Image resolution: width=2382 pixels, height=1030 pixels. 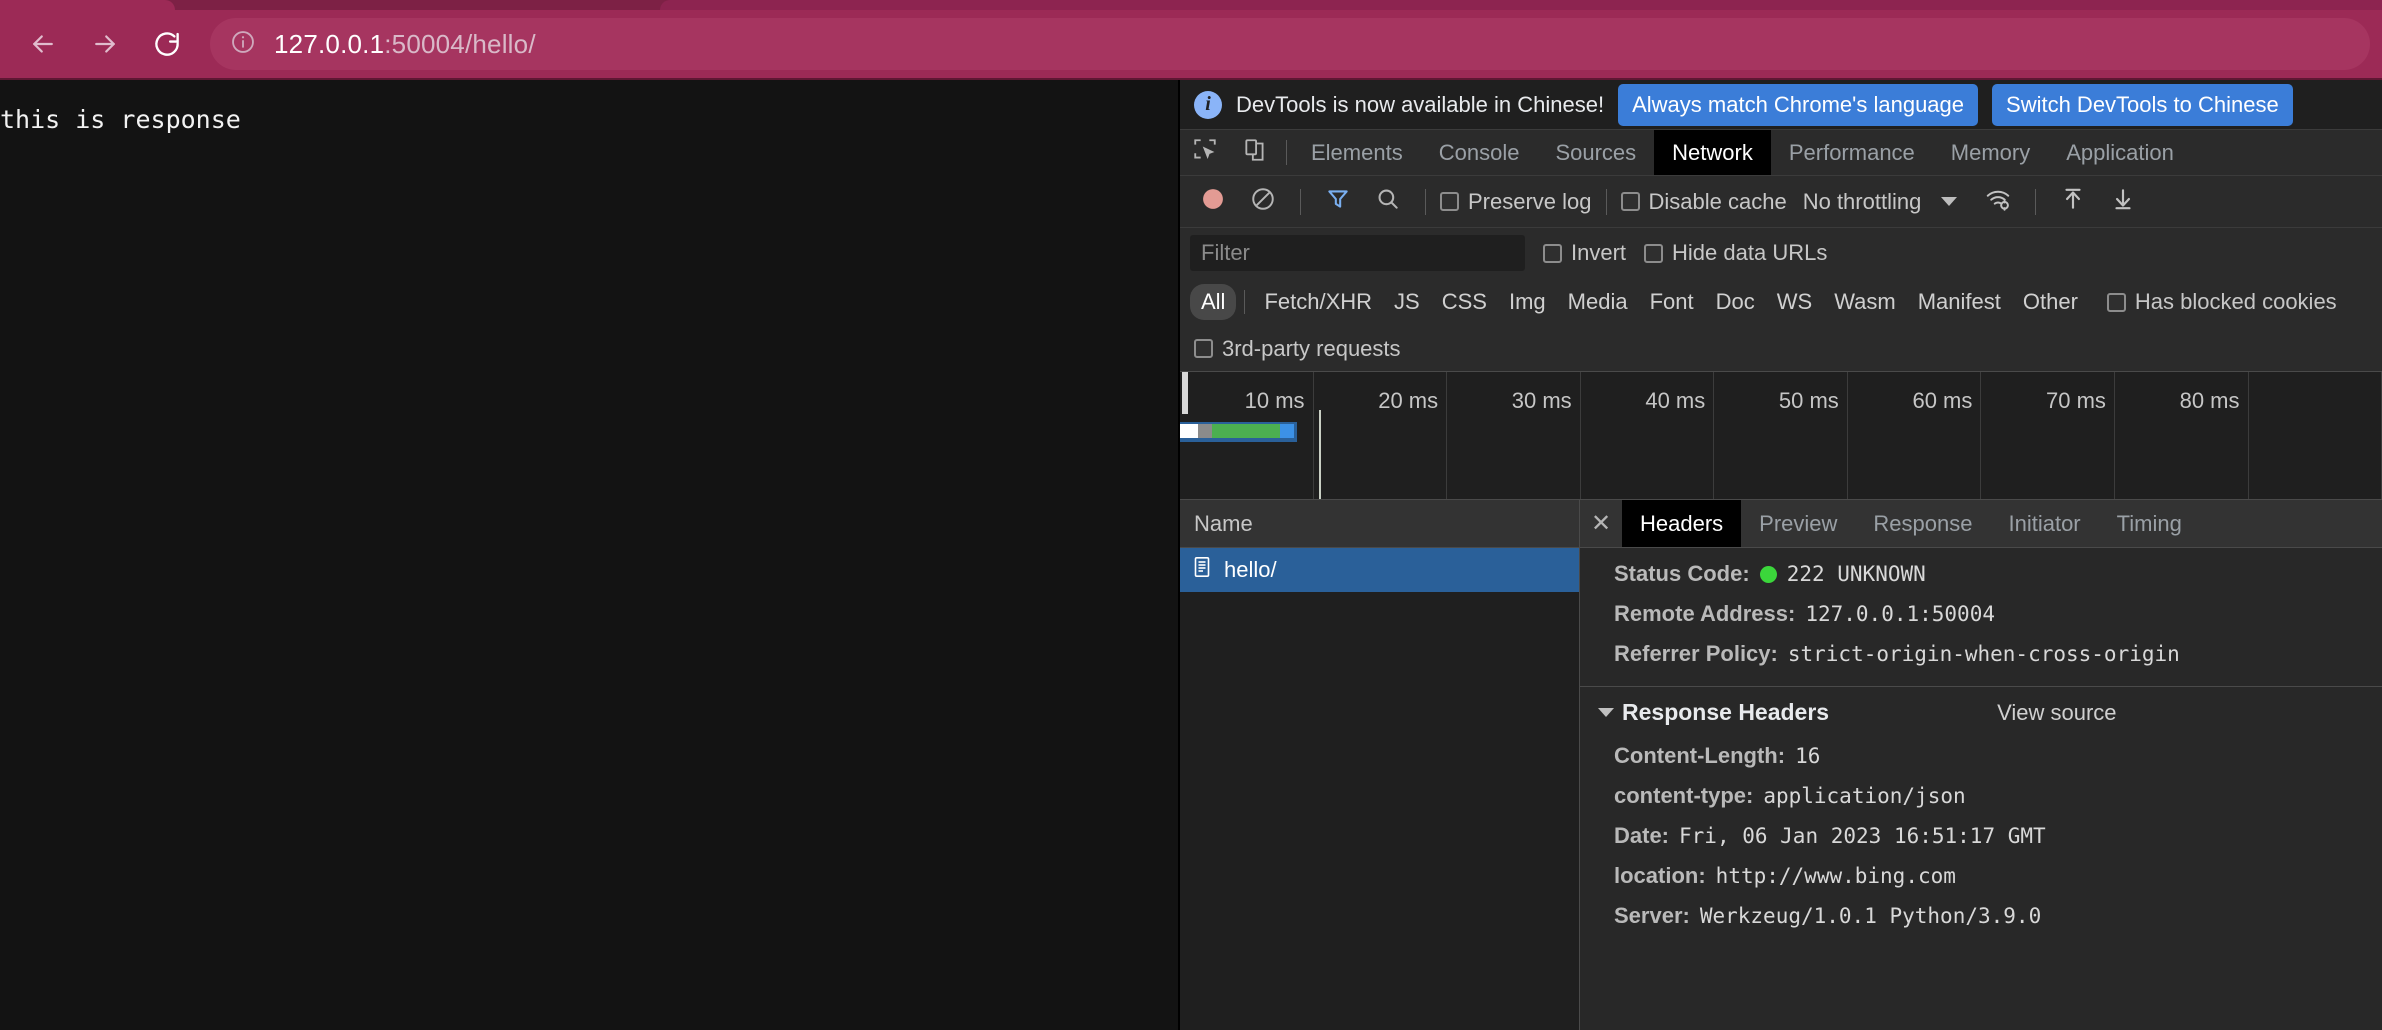 I want to click on tab-elements: Elements, so click(x=1357, y=152).